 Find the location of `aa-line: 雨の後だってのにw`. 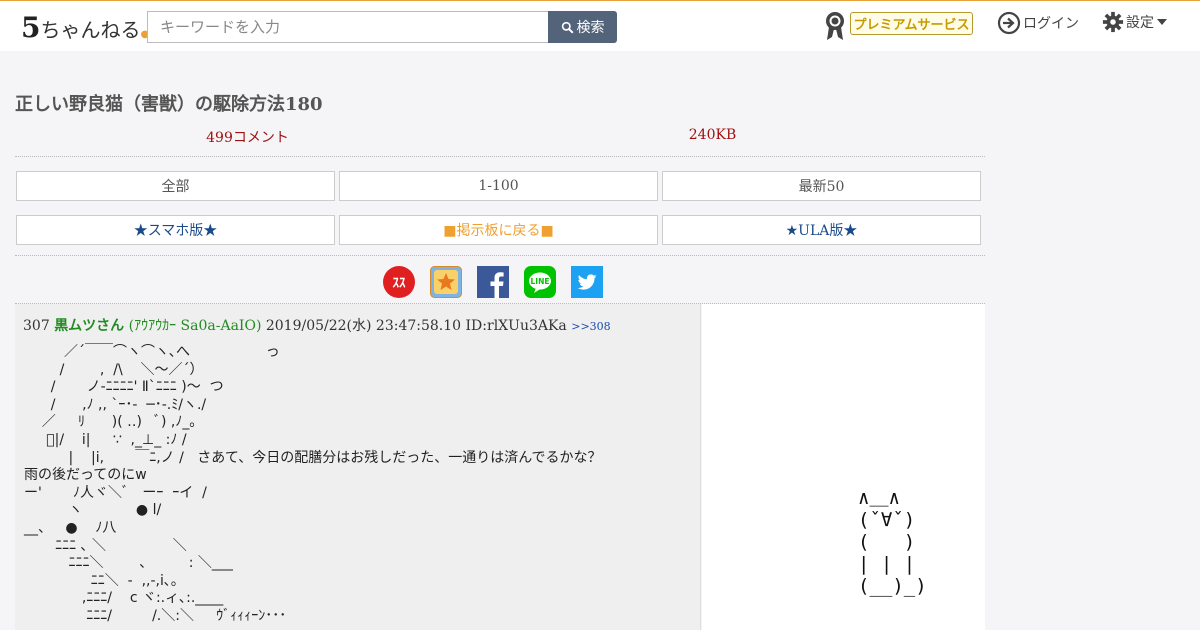

aa-line: 雨の後だってのにw is located at coordinates (85, 475).